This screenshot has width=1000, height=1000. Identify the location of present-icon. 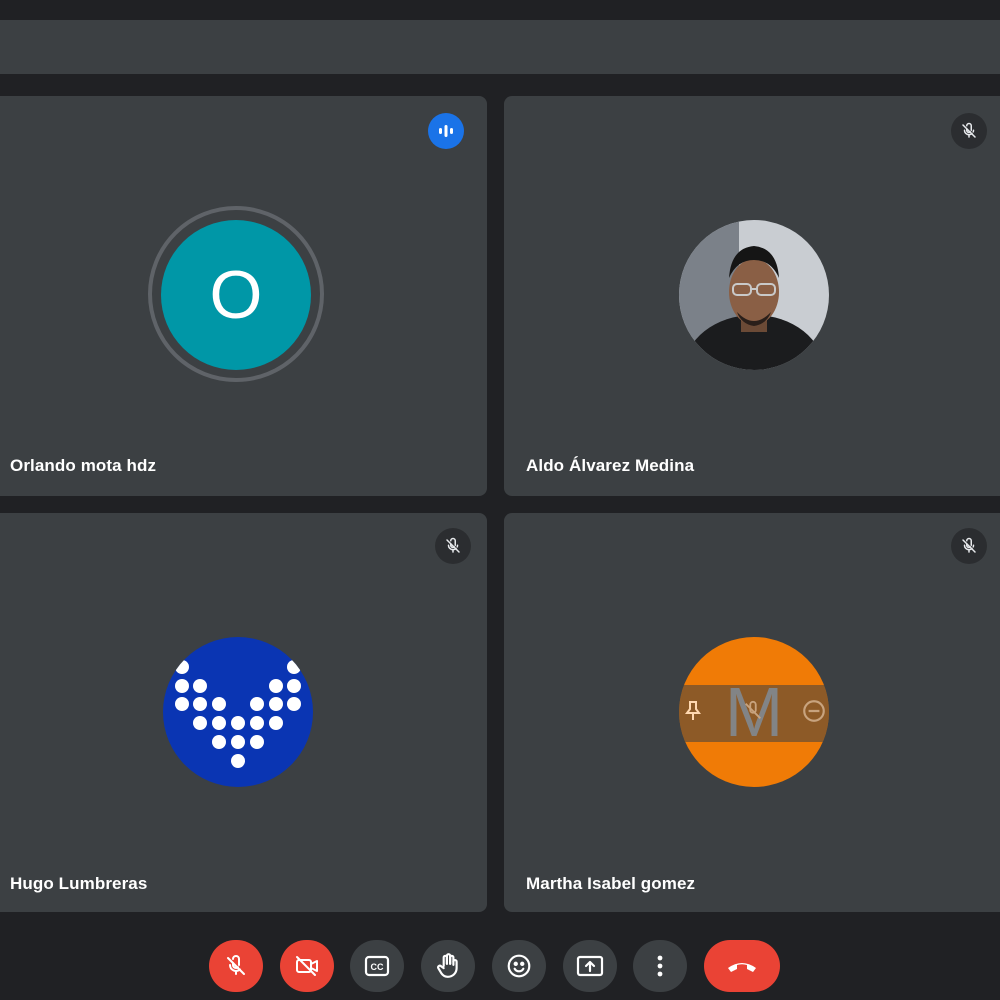
(590, 966).